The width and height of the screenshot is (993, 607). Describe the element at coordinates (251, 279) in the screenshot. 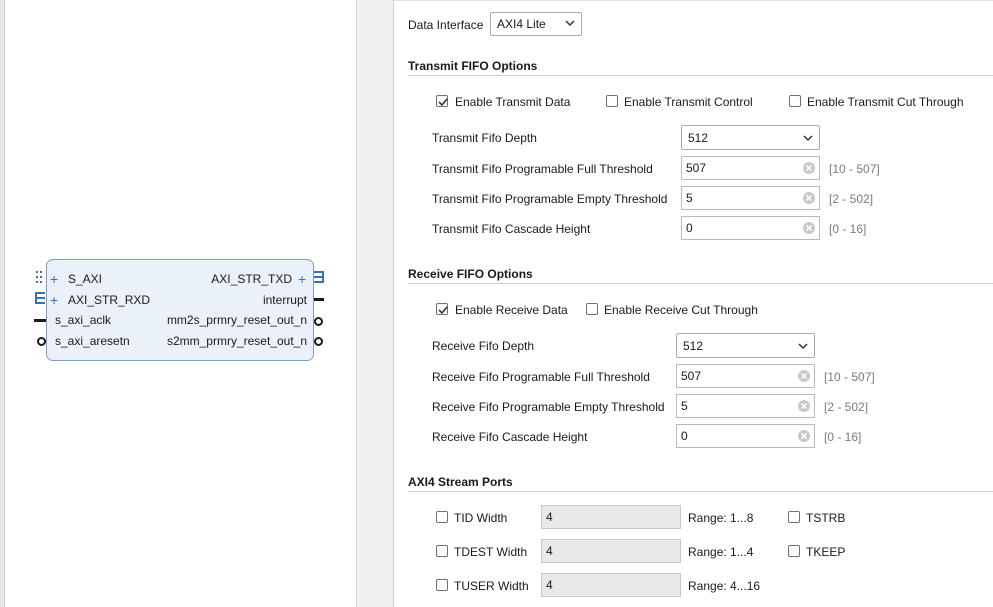

I see `port-axi-str-txd: AXI_STR_TXD` at that location.